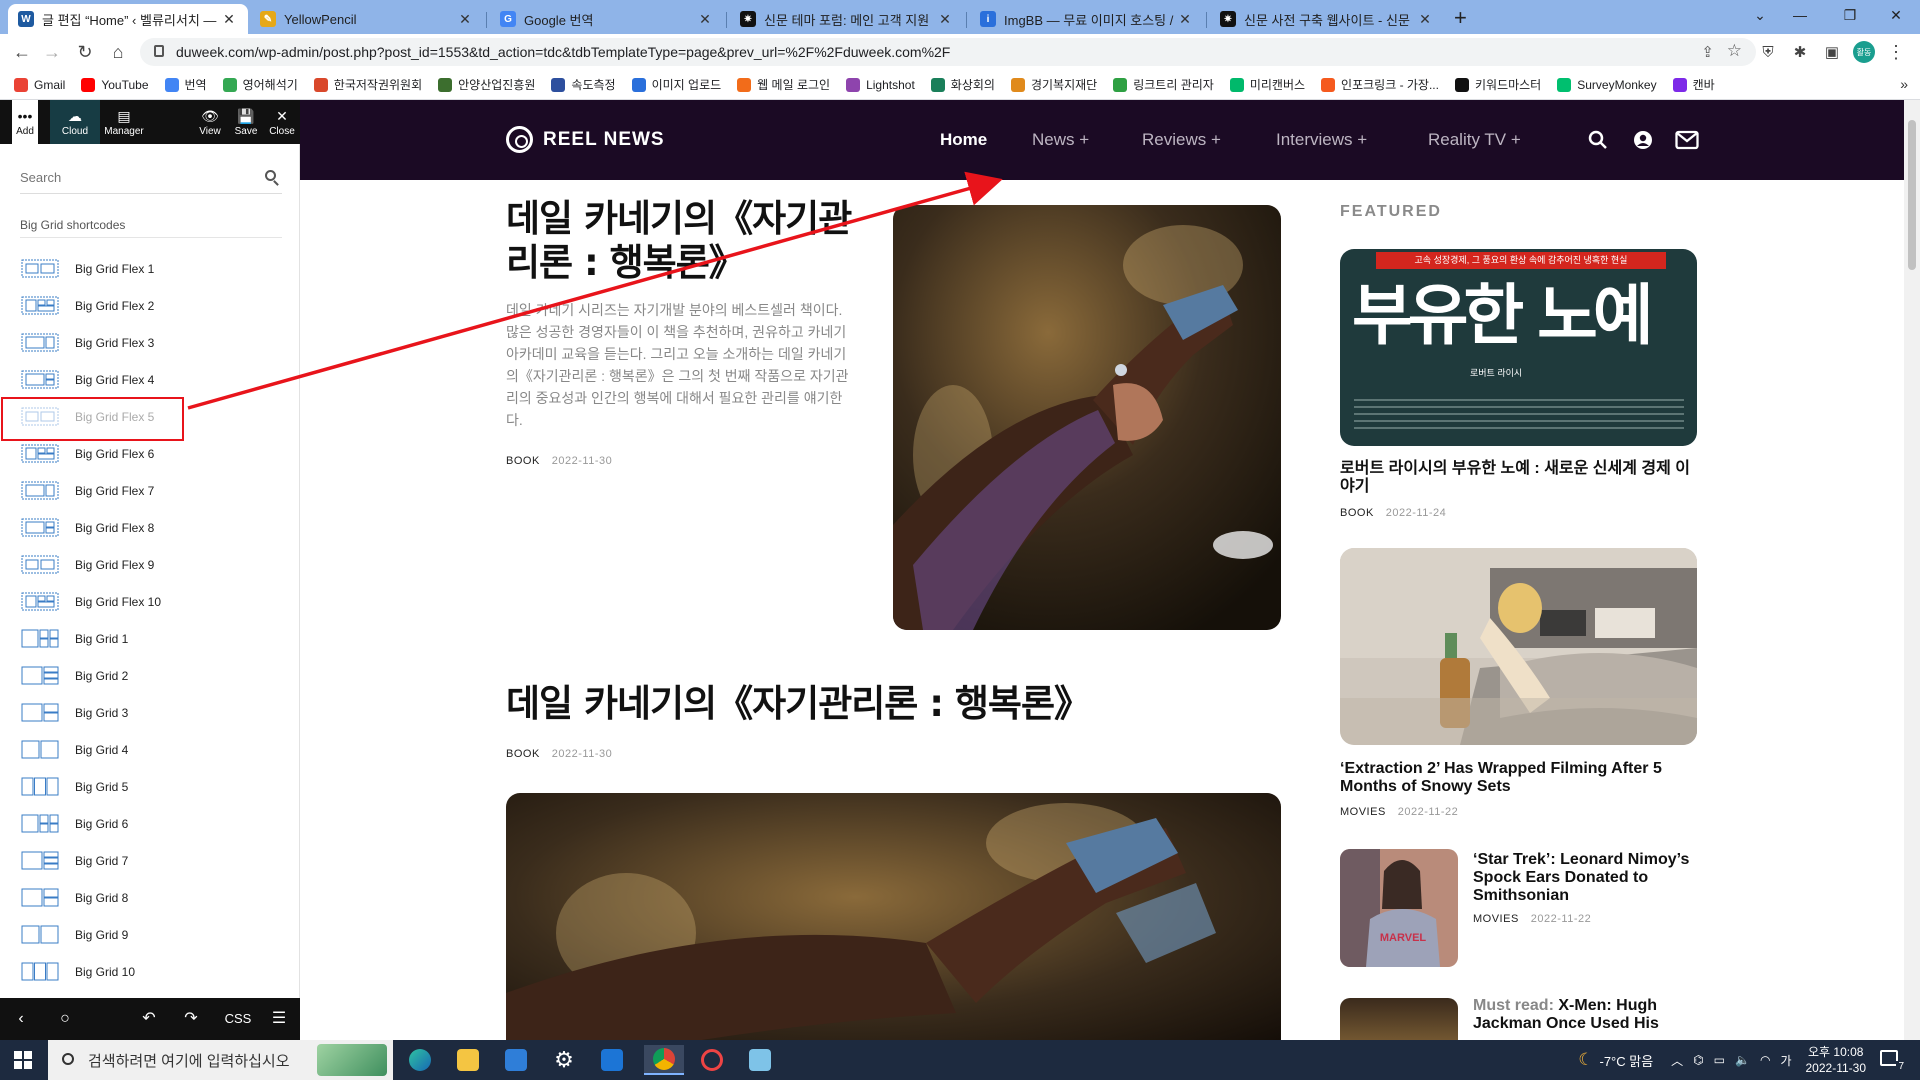  What do you see at coordinates (150, 379) in the screenshot?
I see `shortcode-item: Big Grid Flex 4` at bounding box center [150, 379].